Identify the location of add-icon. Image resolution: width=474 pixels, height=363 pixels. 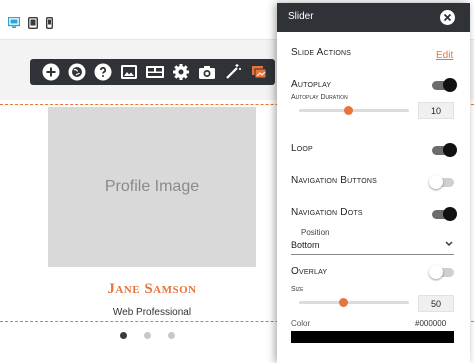
(51, 72).